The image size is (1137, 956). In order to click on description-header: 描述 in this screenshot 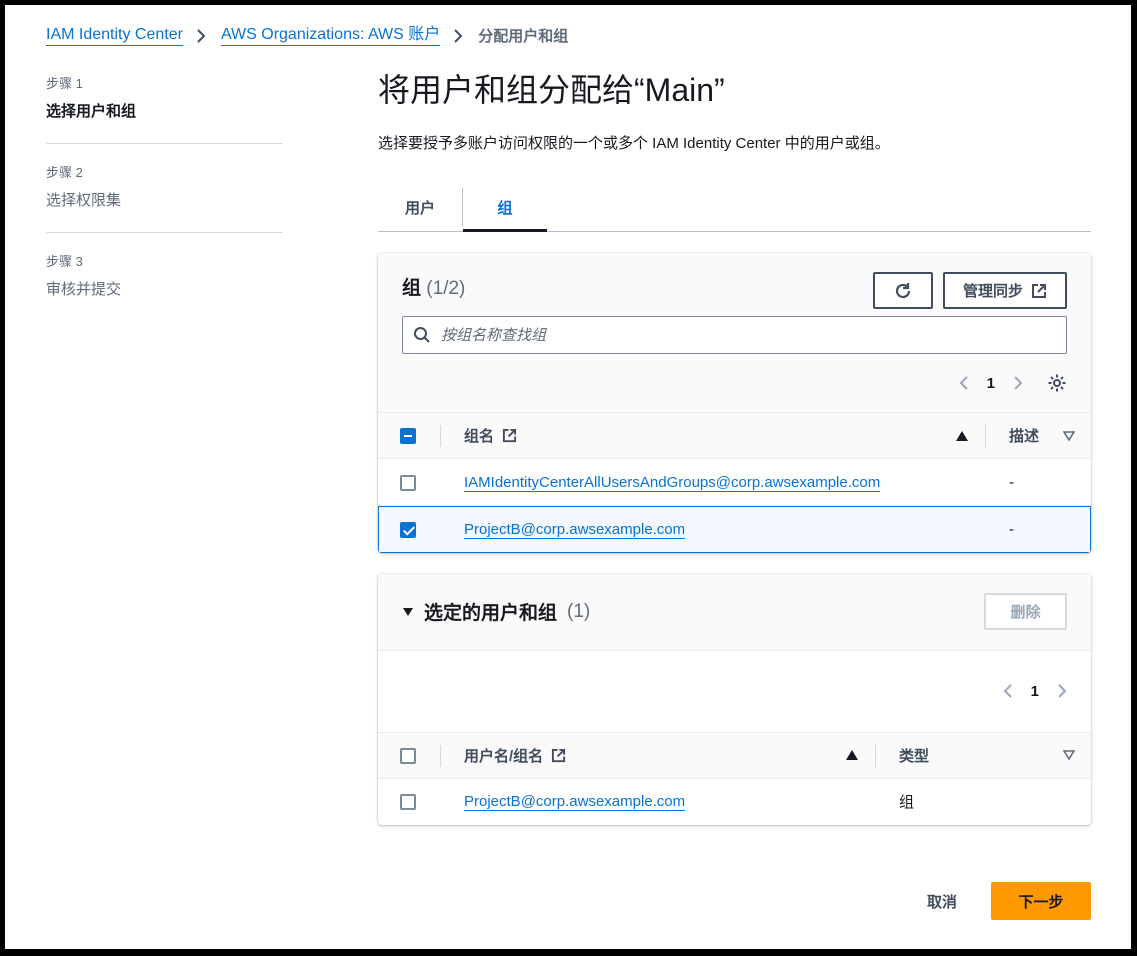, I will do `click(1038, 436)`.